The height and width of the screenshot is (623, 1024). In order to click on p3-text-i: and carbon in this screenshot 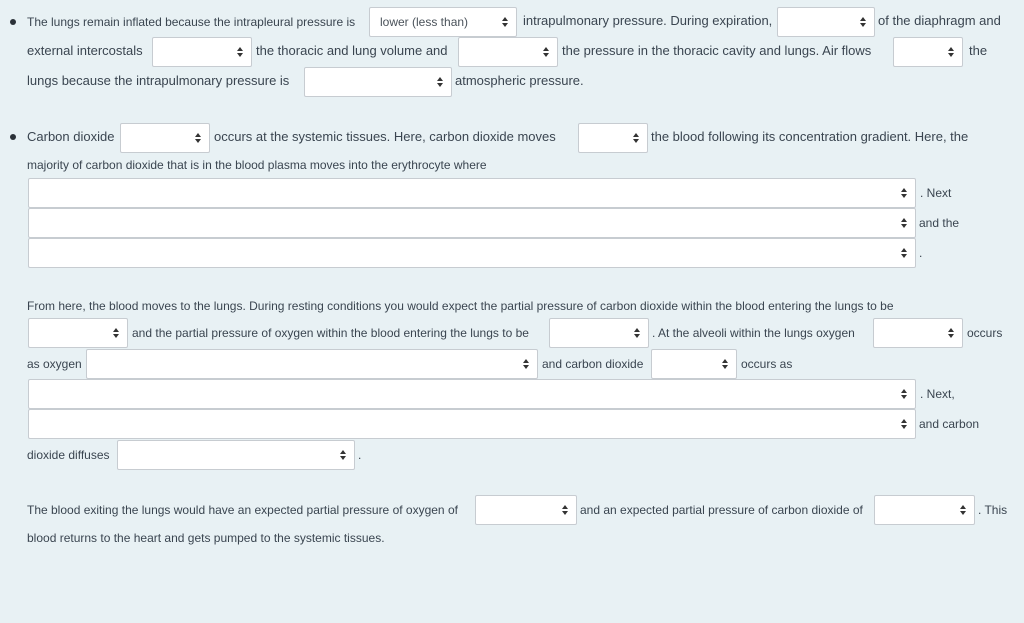, I will do `click(949, 424)`.